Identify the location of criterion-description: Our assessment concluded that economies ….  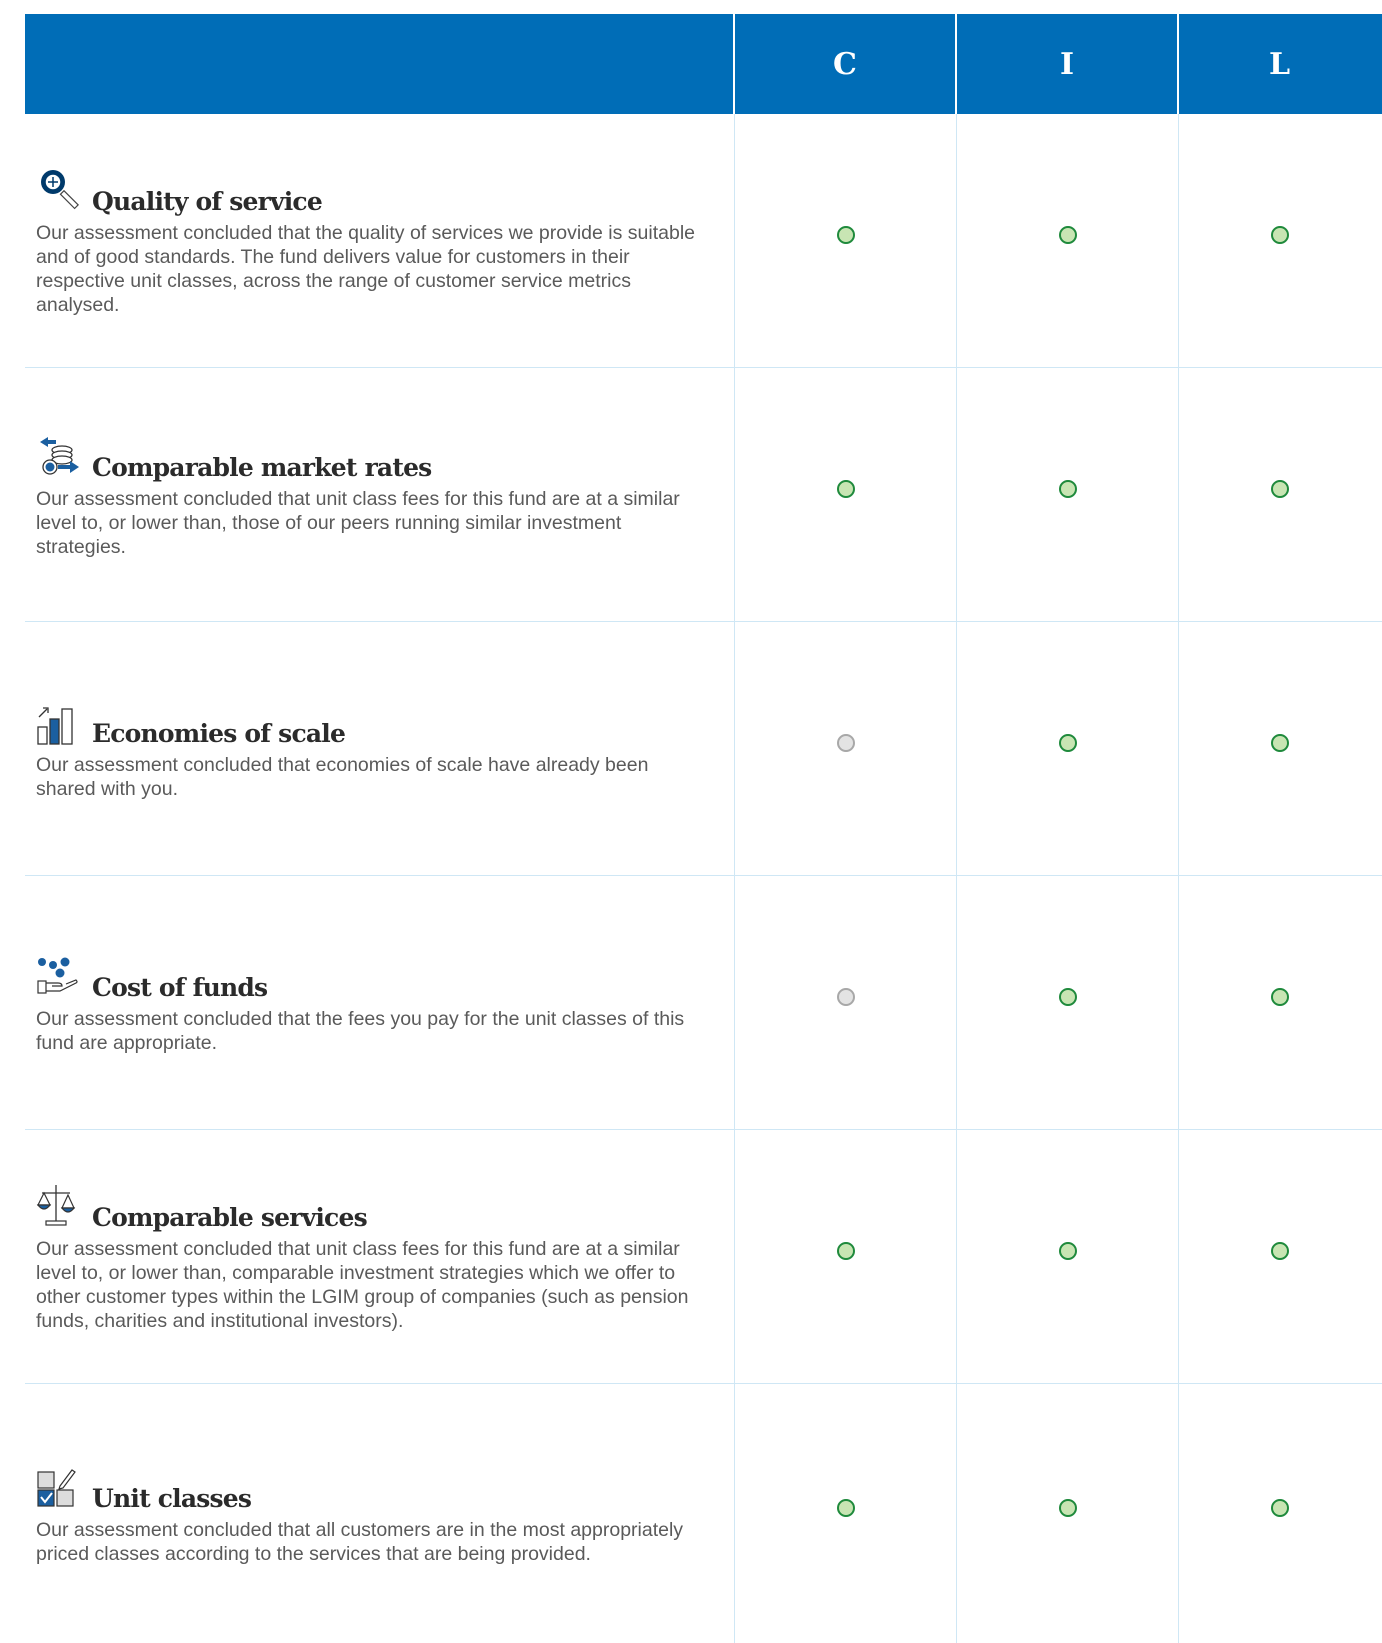
(342, 776).